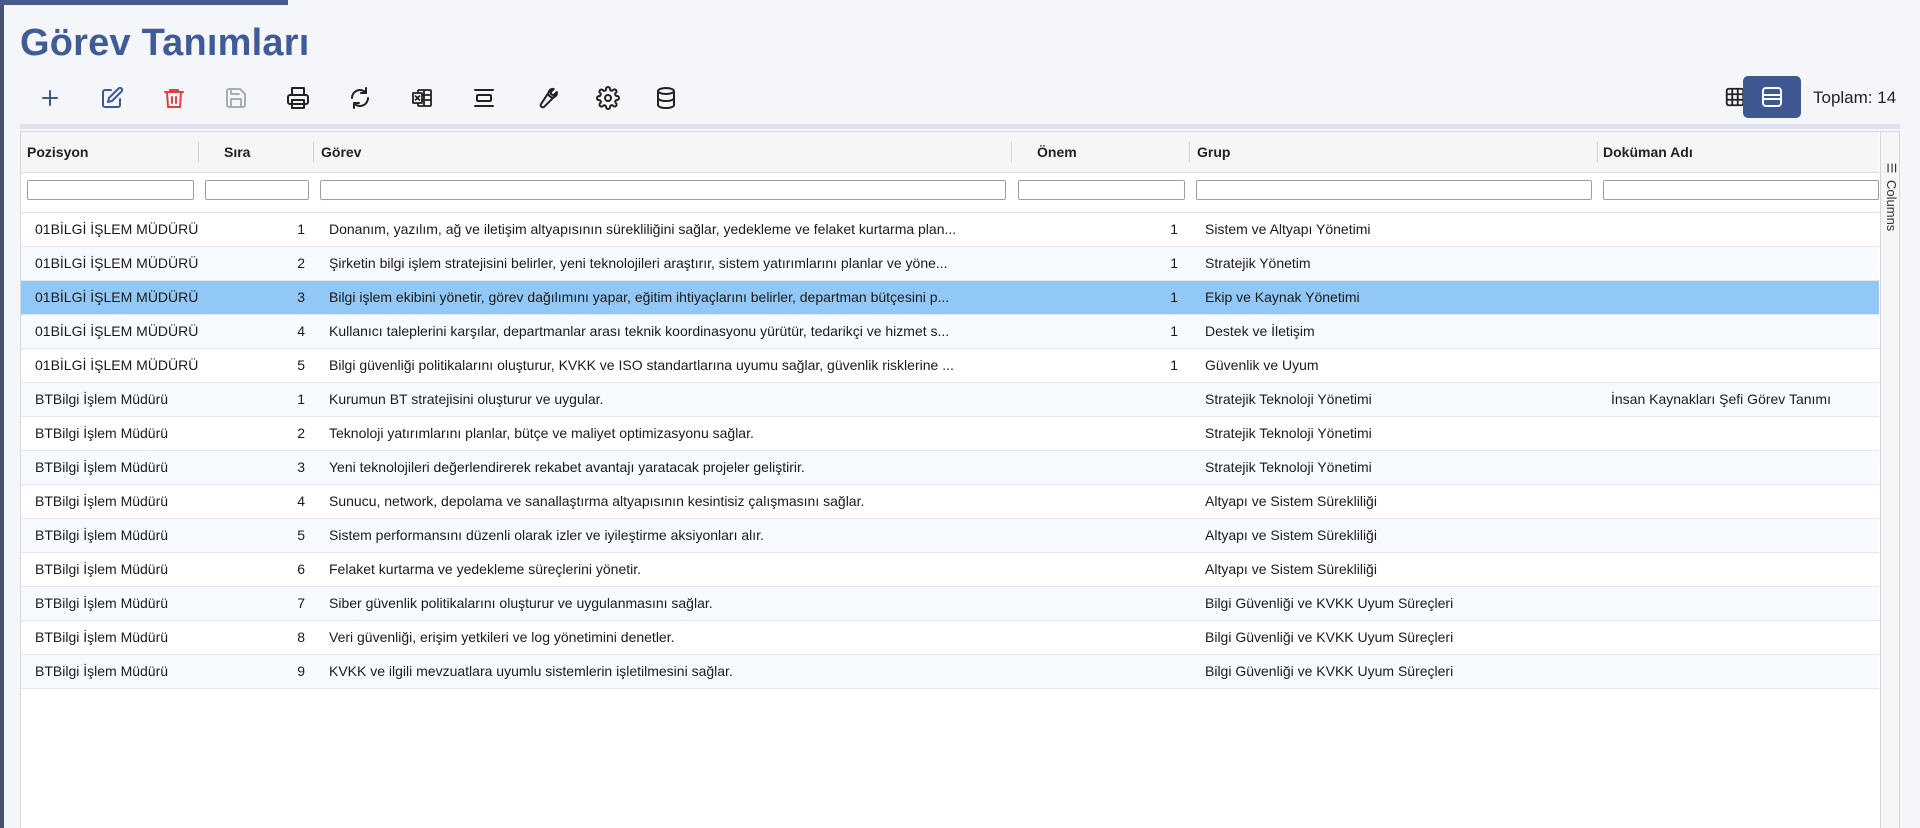 This screenshot has width=1920, height=828. I want to click on cell-sira: 1, so click(301, 229).